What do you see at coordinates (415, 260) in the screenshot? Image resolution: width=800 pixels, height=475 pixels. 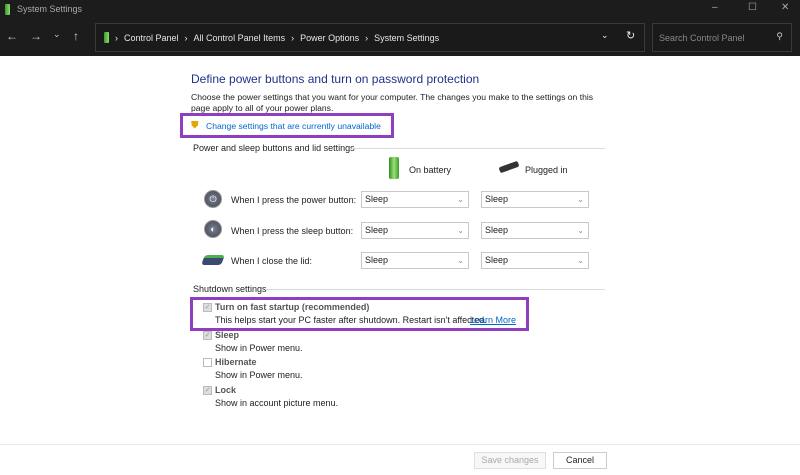 I see `lid-battery-select: Sleep ⌄` at bounding box center [415, 260].